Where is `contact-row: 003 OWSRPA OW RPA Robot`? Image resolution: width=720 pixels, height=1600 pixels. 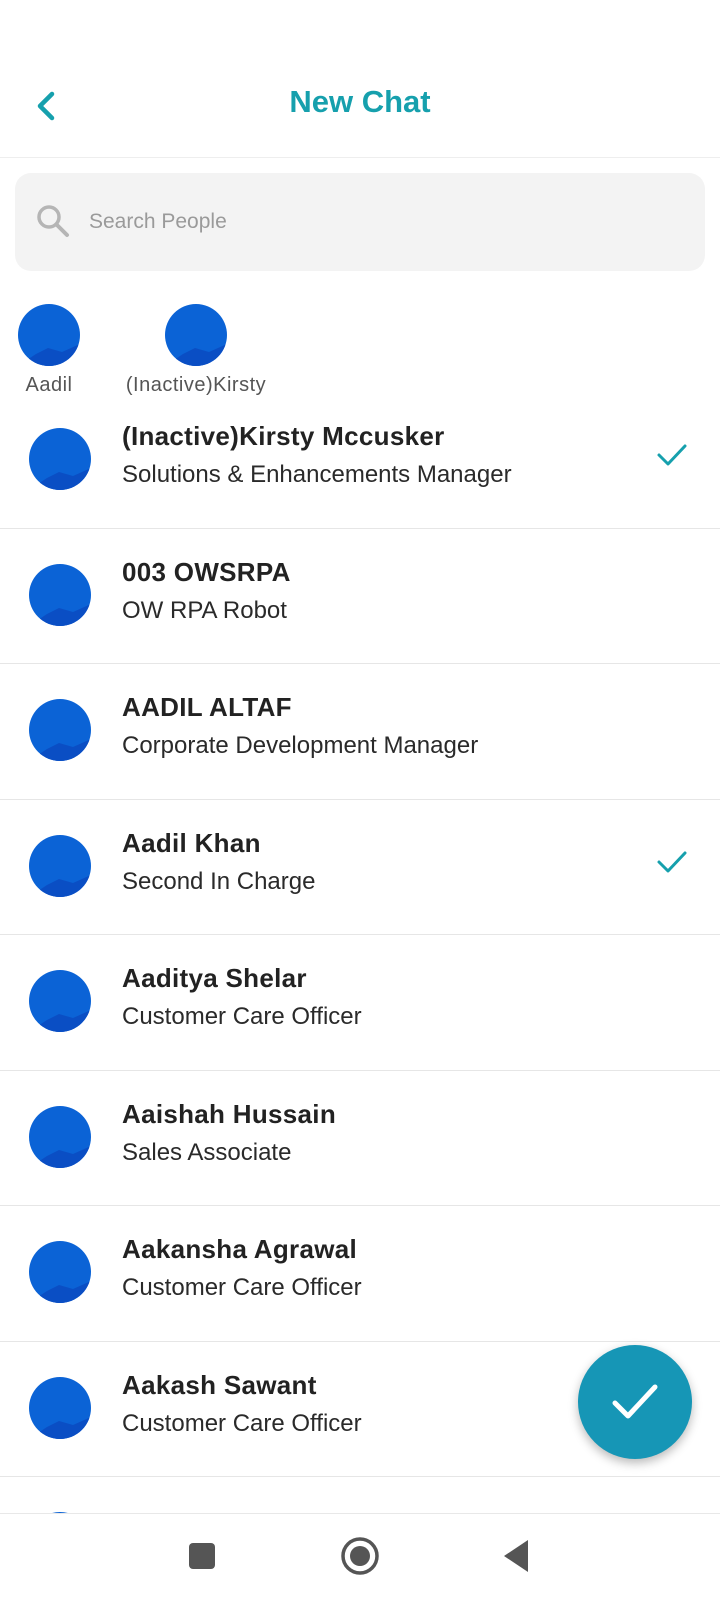
contact-row: 003 OWSRPA OW RPA Robot is located at coordinates (360, 596).